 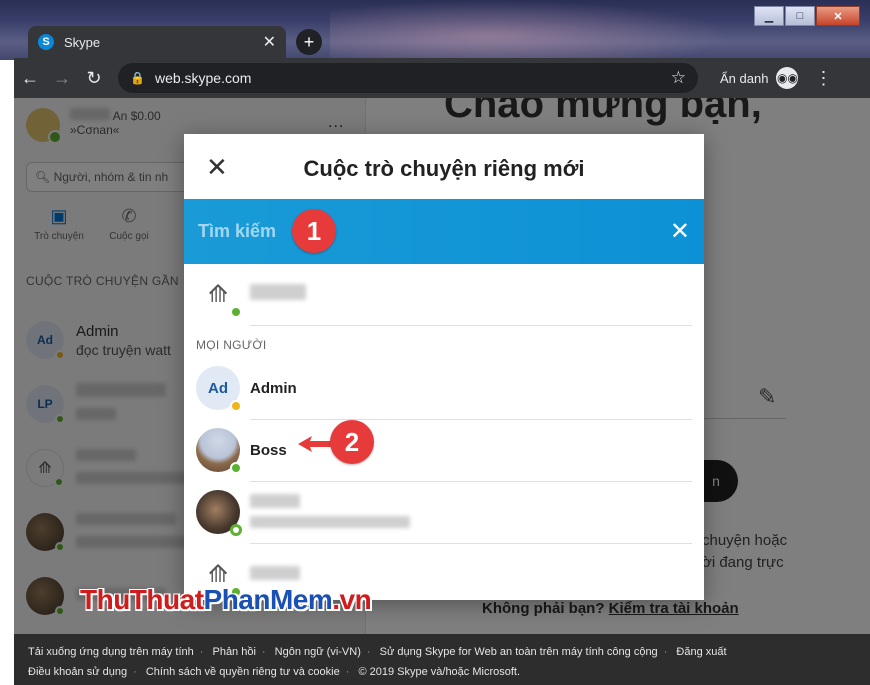 I want to click on list-item: ⟰, so click(x=444, y=295).